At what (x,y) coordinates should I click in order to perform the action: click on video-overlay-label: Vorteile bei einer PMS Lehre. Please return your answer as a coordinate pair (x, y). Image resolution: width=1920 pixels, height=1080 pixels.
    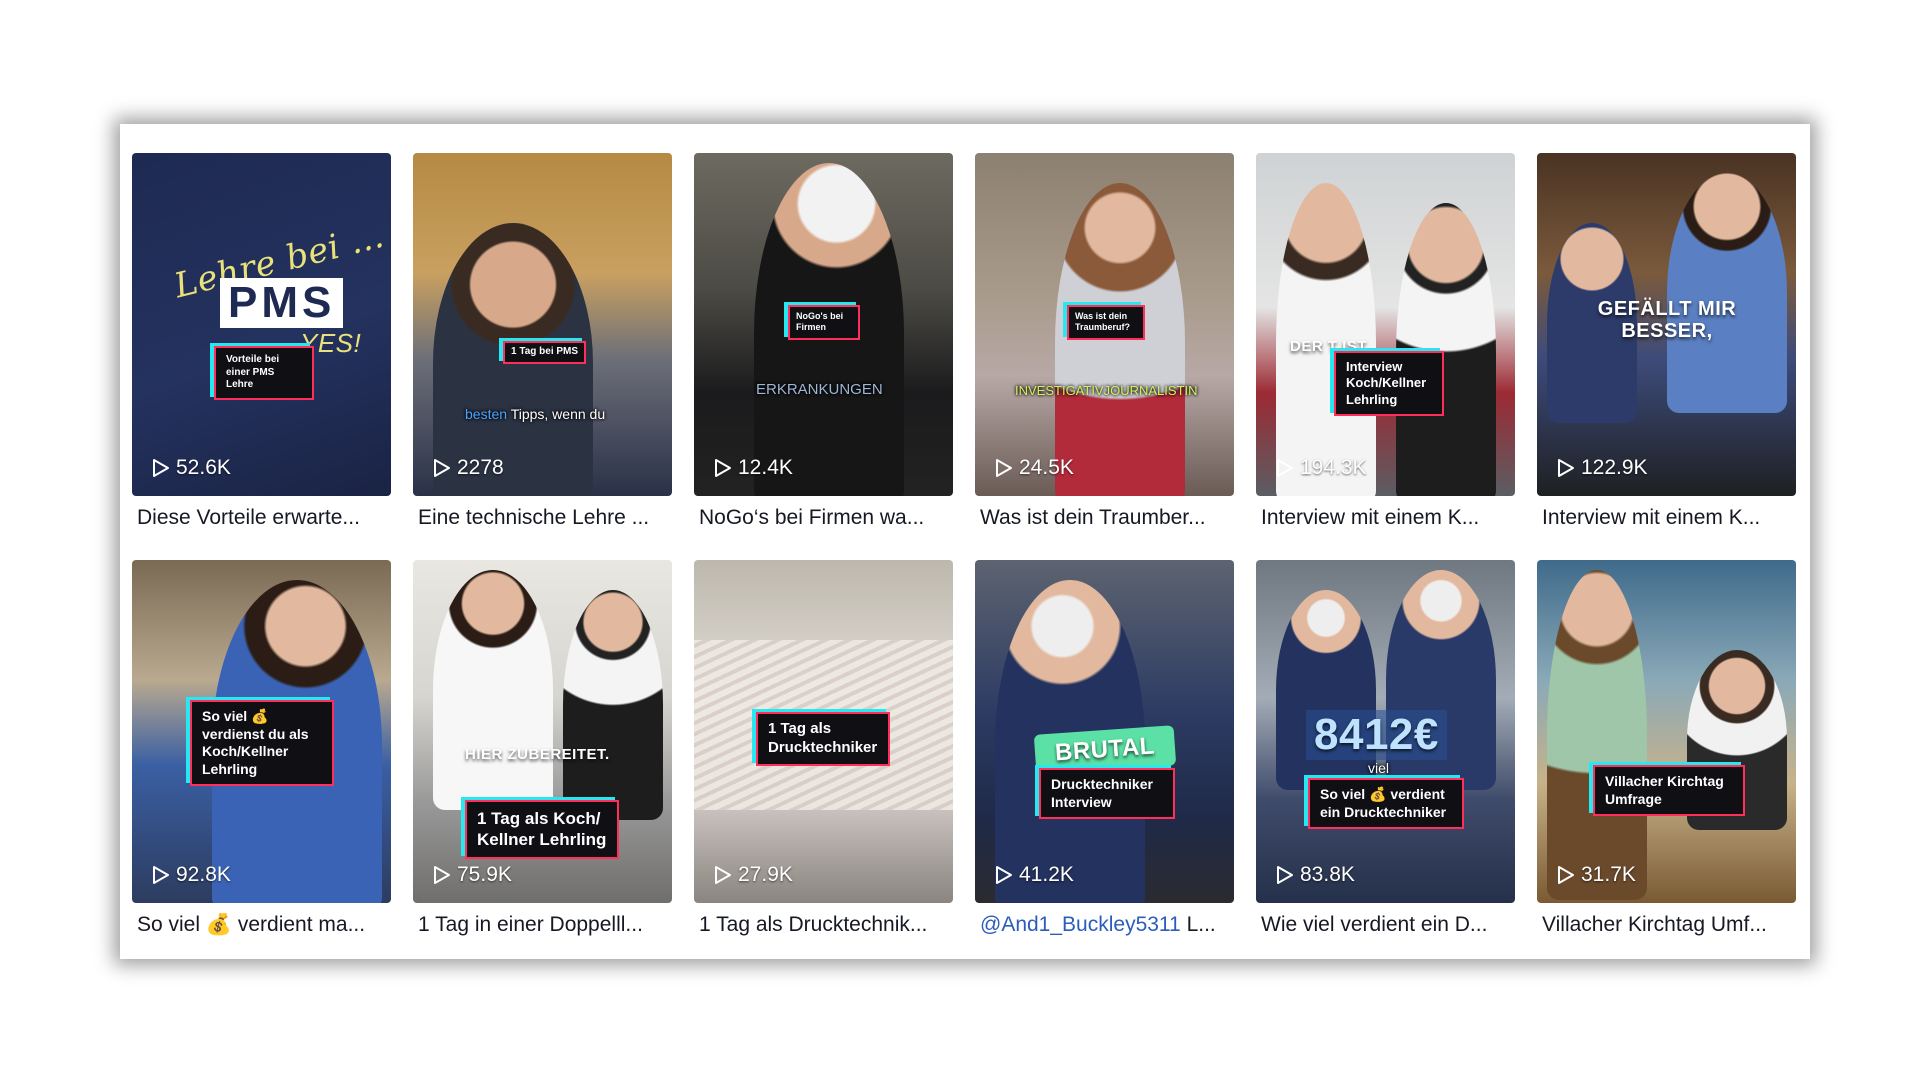
    Looking at the image, I should click on (264, 373).